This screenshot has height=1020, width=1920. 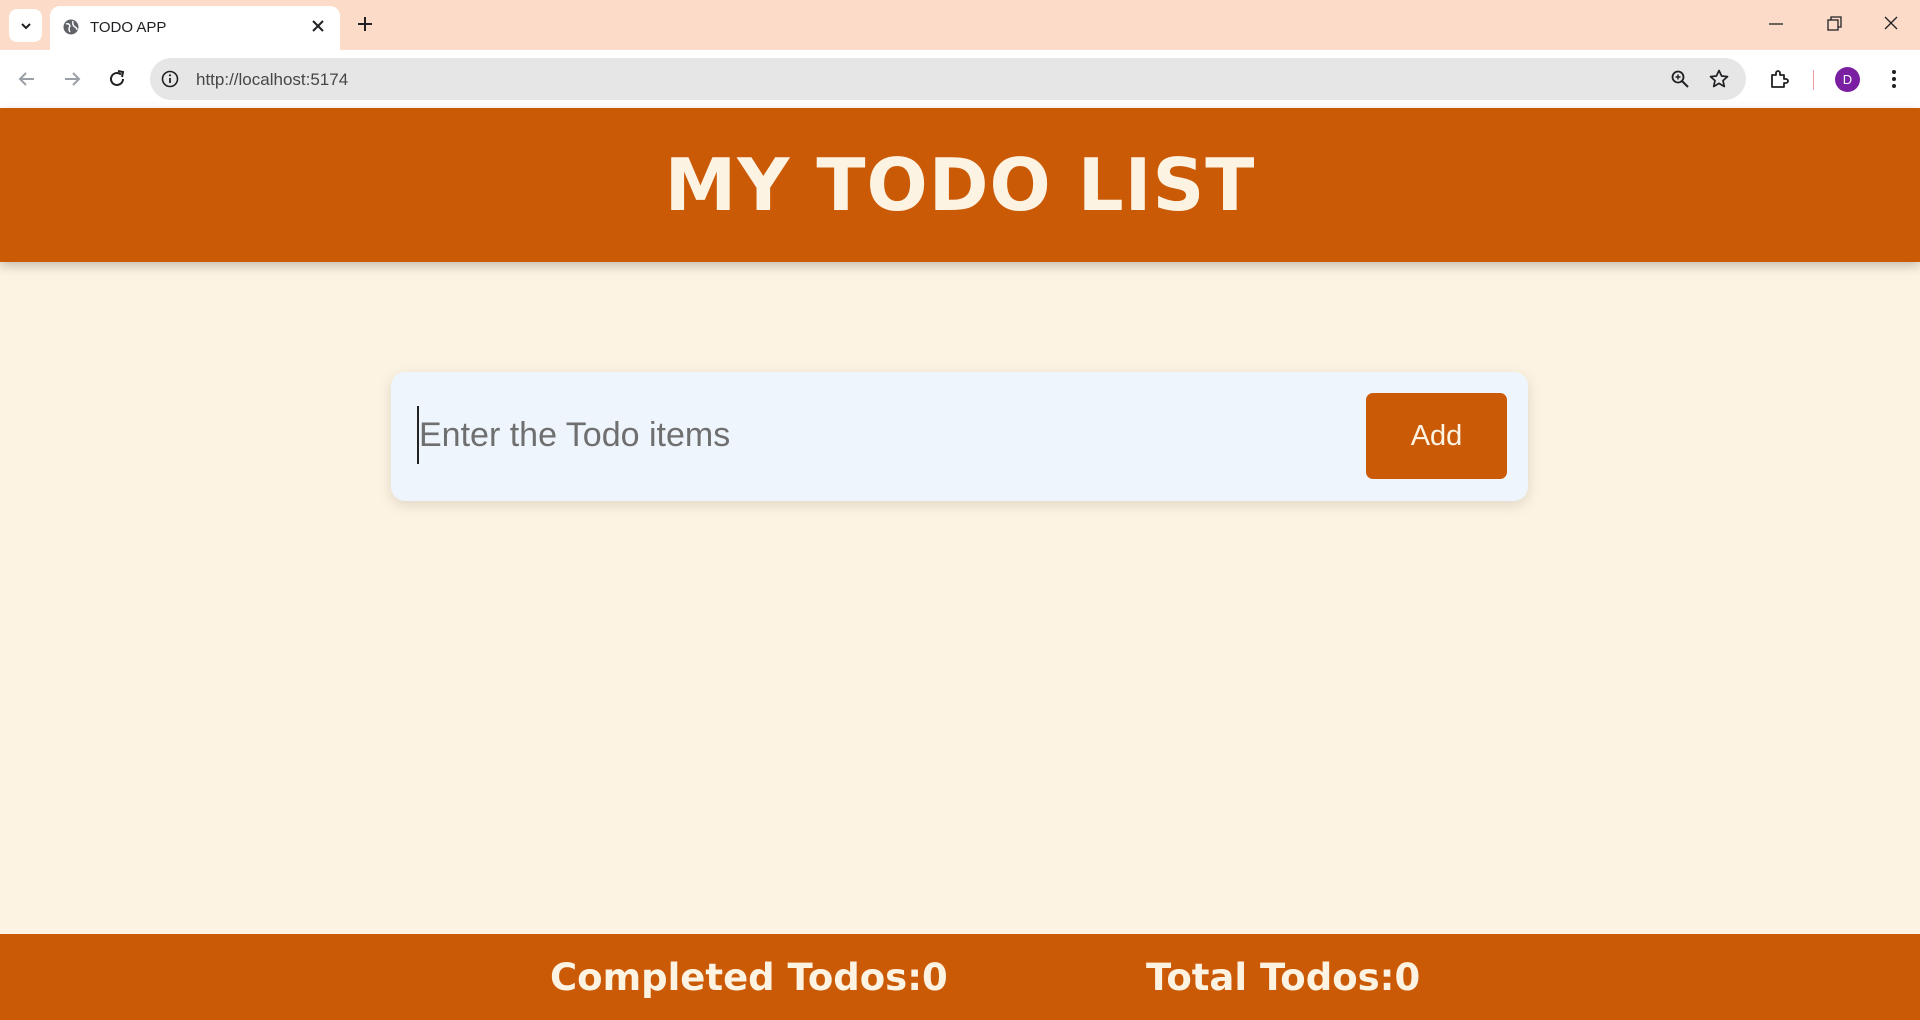 I want to click on bookmark-star-icon, so click(x=1719, y=79).